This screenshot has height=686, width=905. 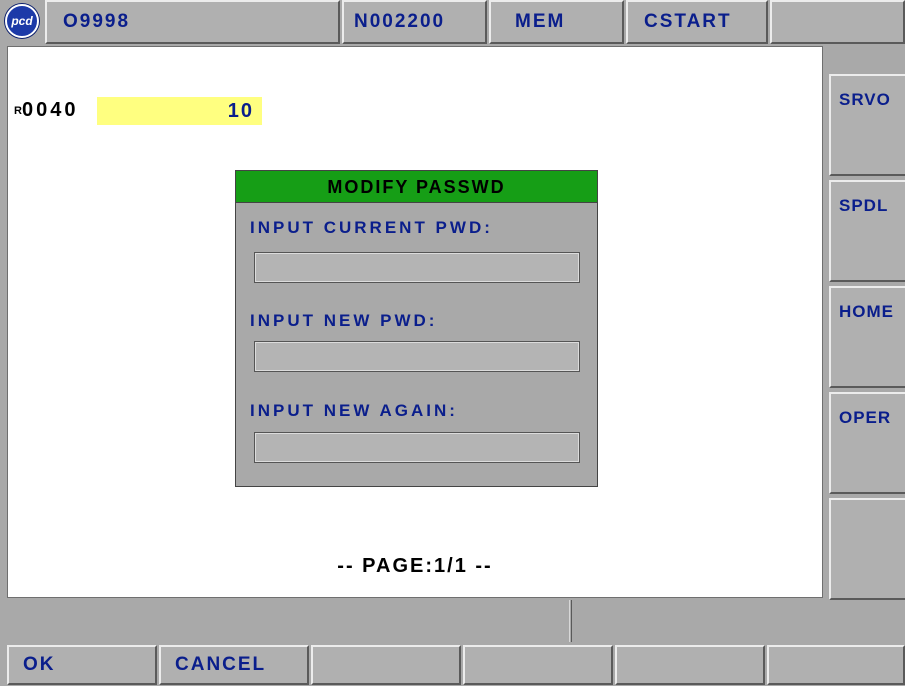 What do you see at coordinates (738, 621) in the screenshot?
I see `message-bar-right` at bounding box center [738, 621].